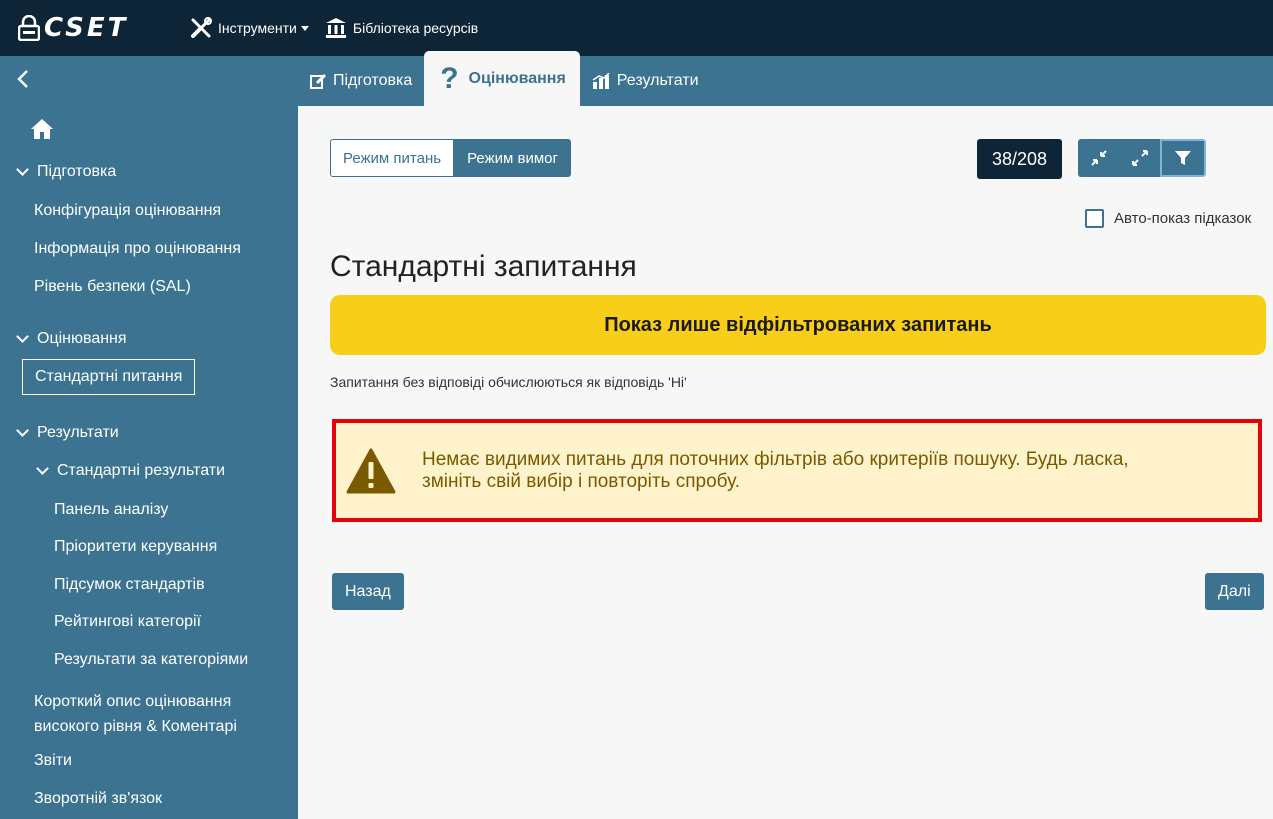  Describe the element at coordinates (601, 81) in the screenshot. I see `chart-icon` at that location.